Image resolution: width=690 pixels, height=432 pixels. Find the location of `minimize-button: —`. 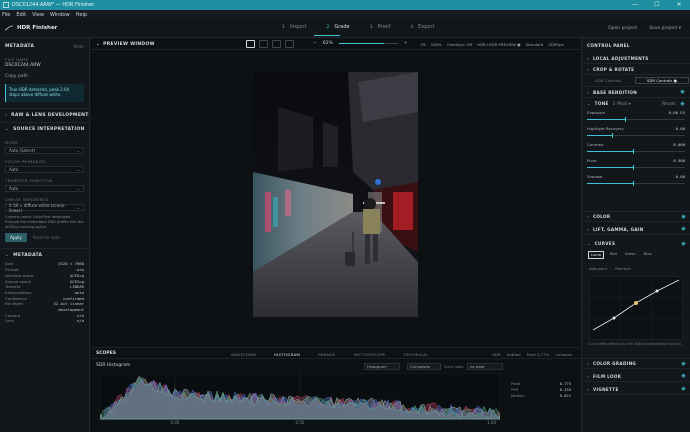

minimize-button: — is located at coordinates (635, 5).